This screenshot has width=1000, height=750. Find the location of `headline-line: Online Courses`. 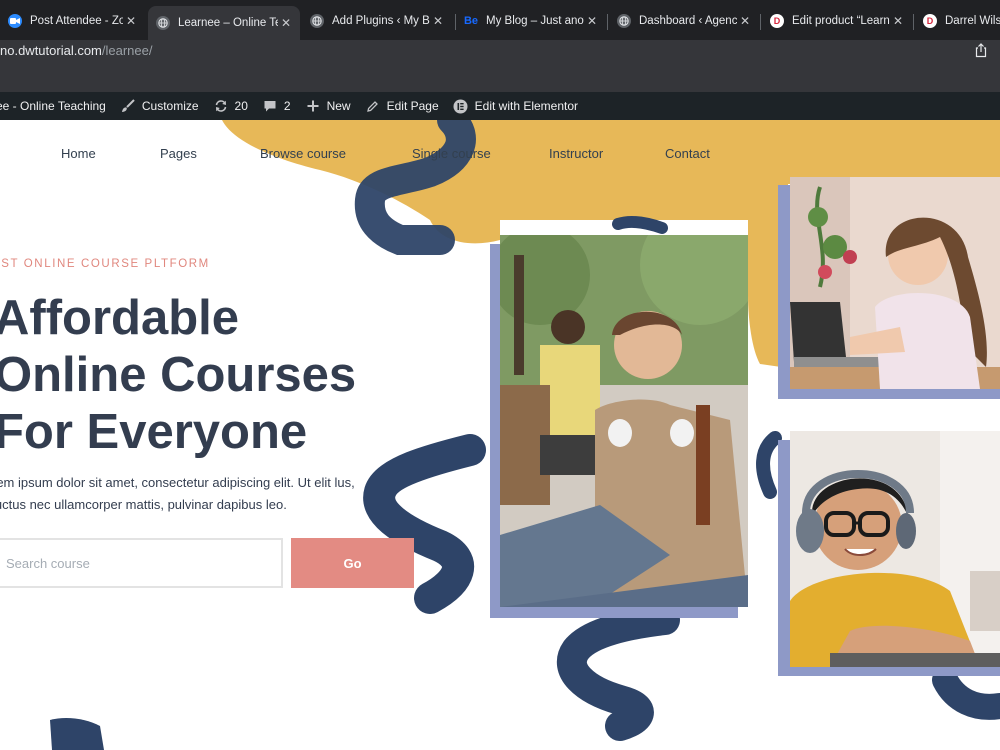

headline-line: Online Courses is located at coordinates (178, 375).